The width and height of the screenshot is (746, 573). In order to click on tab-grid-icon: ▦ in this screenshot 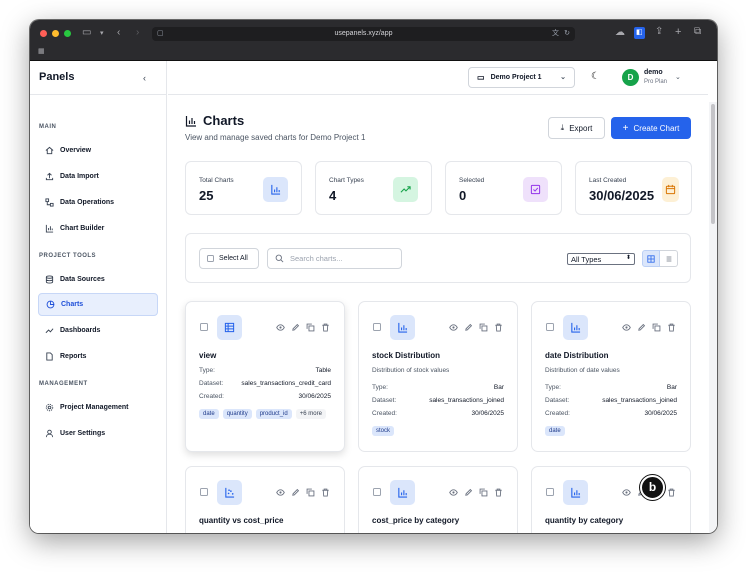, I will do `click(41, 52)`.